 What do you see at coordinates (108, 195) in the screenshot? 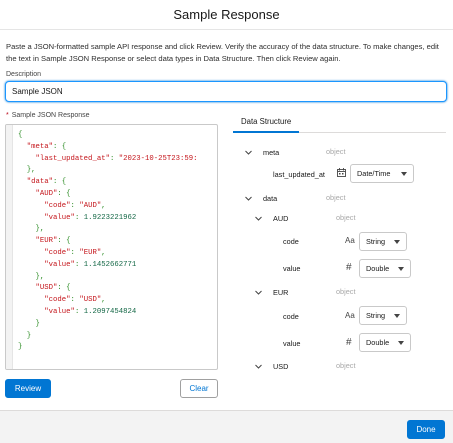
I see `code-line: "AUD": {` at bounding box center [108, 195].